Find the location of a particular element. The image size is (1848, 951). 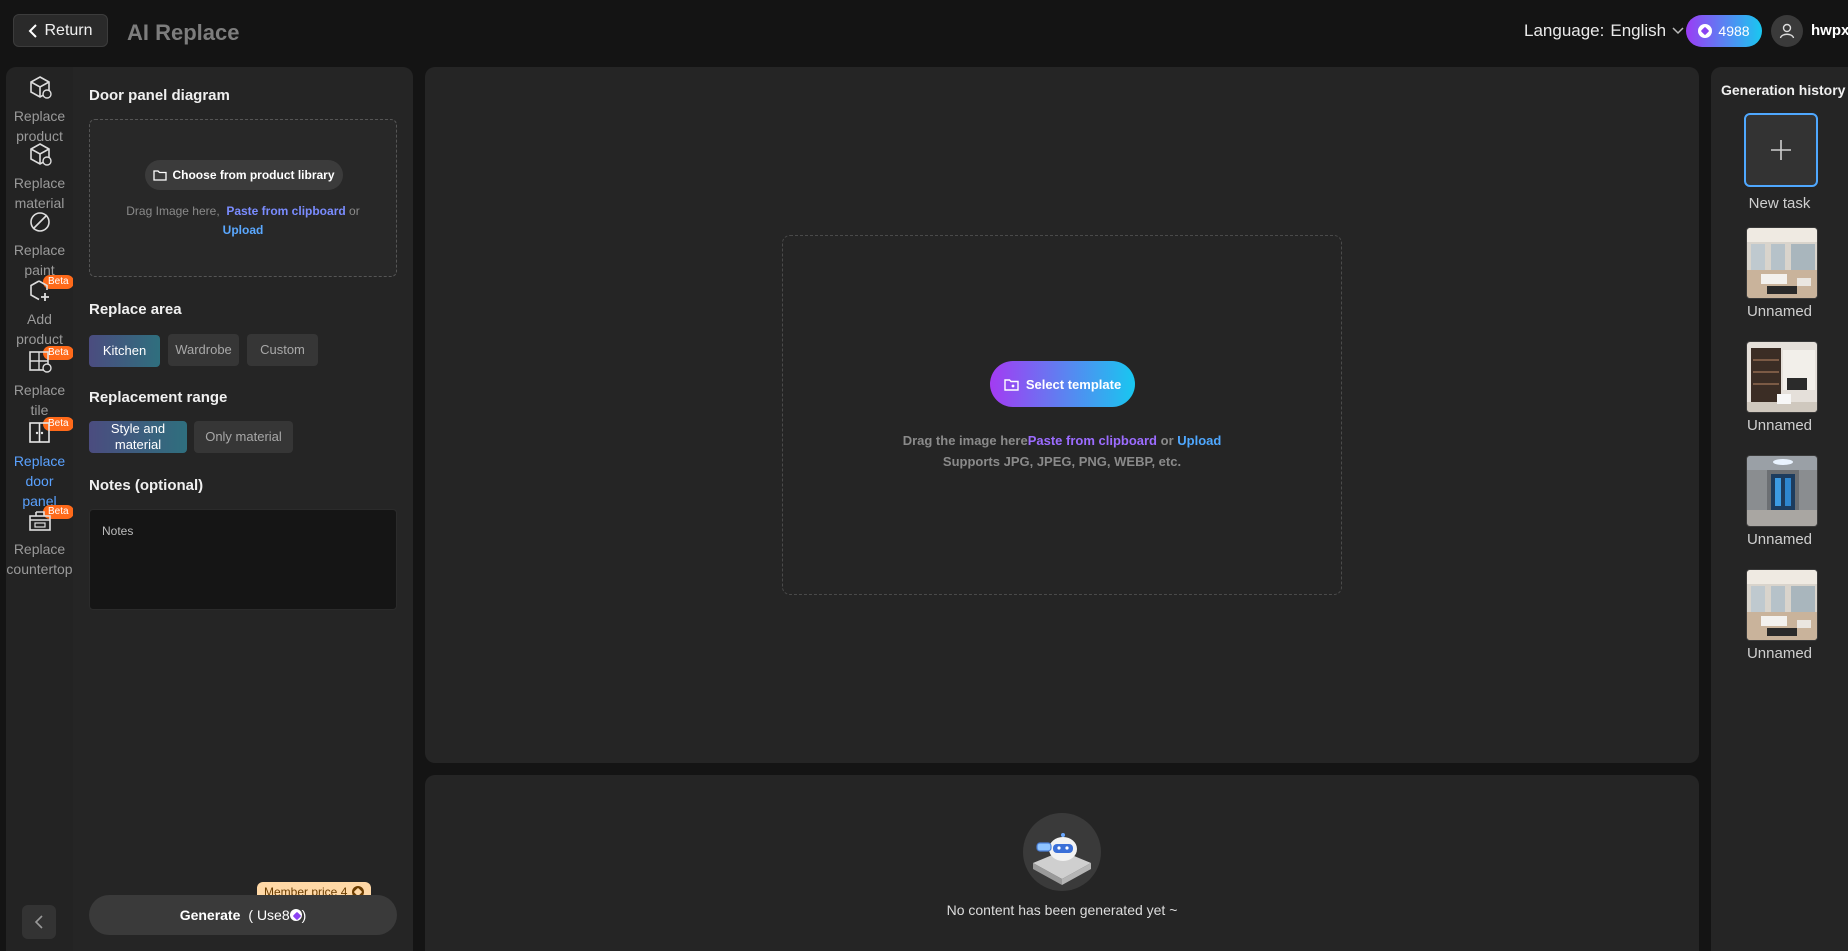

plus-icon is located at coordinates (1781, 150).